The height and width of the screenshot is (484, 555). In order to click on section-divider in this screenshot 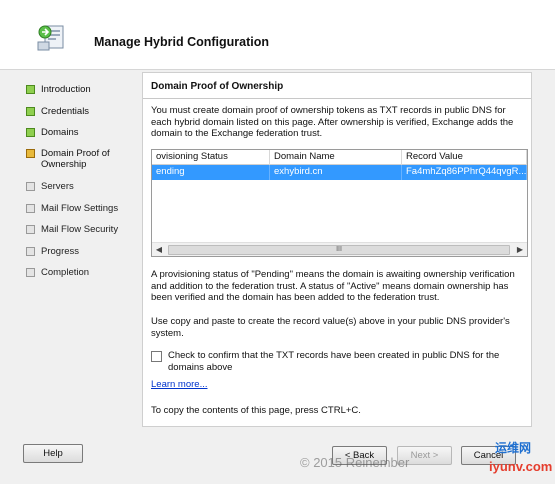, I will do `click(337, 98)`.